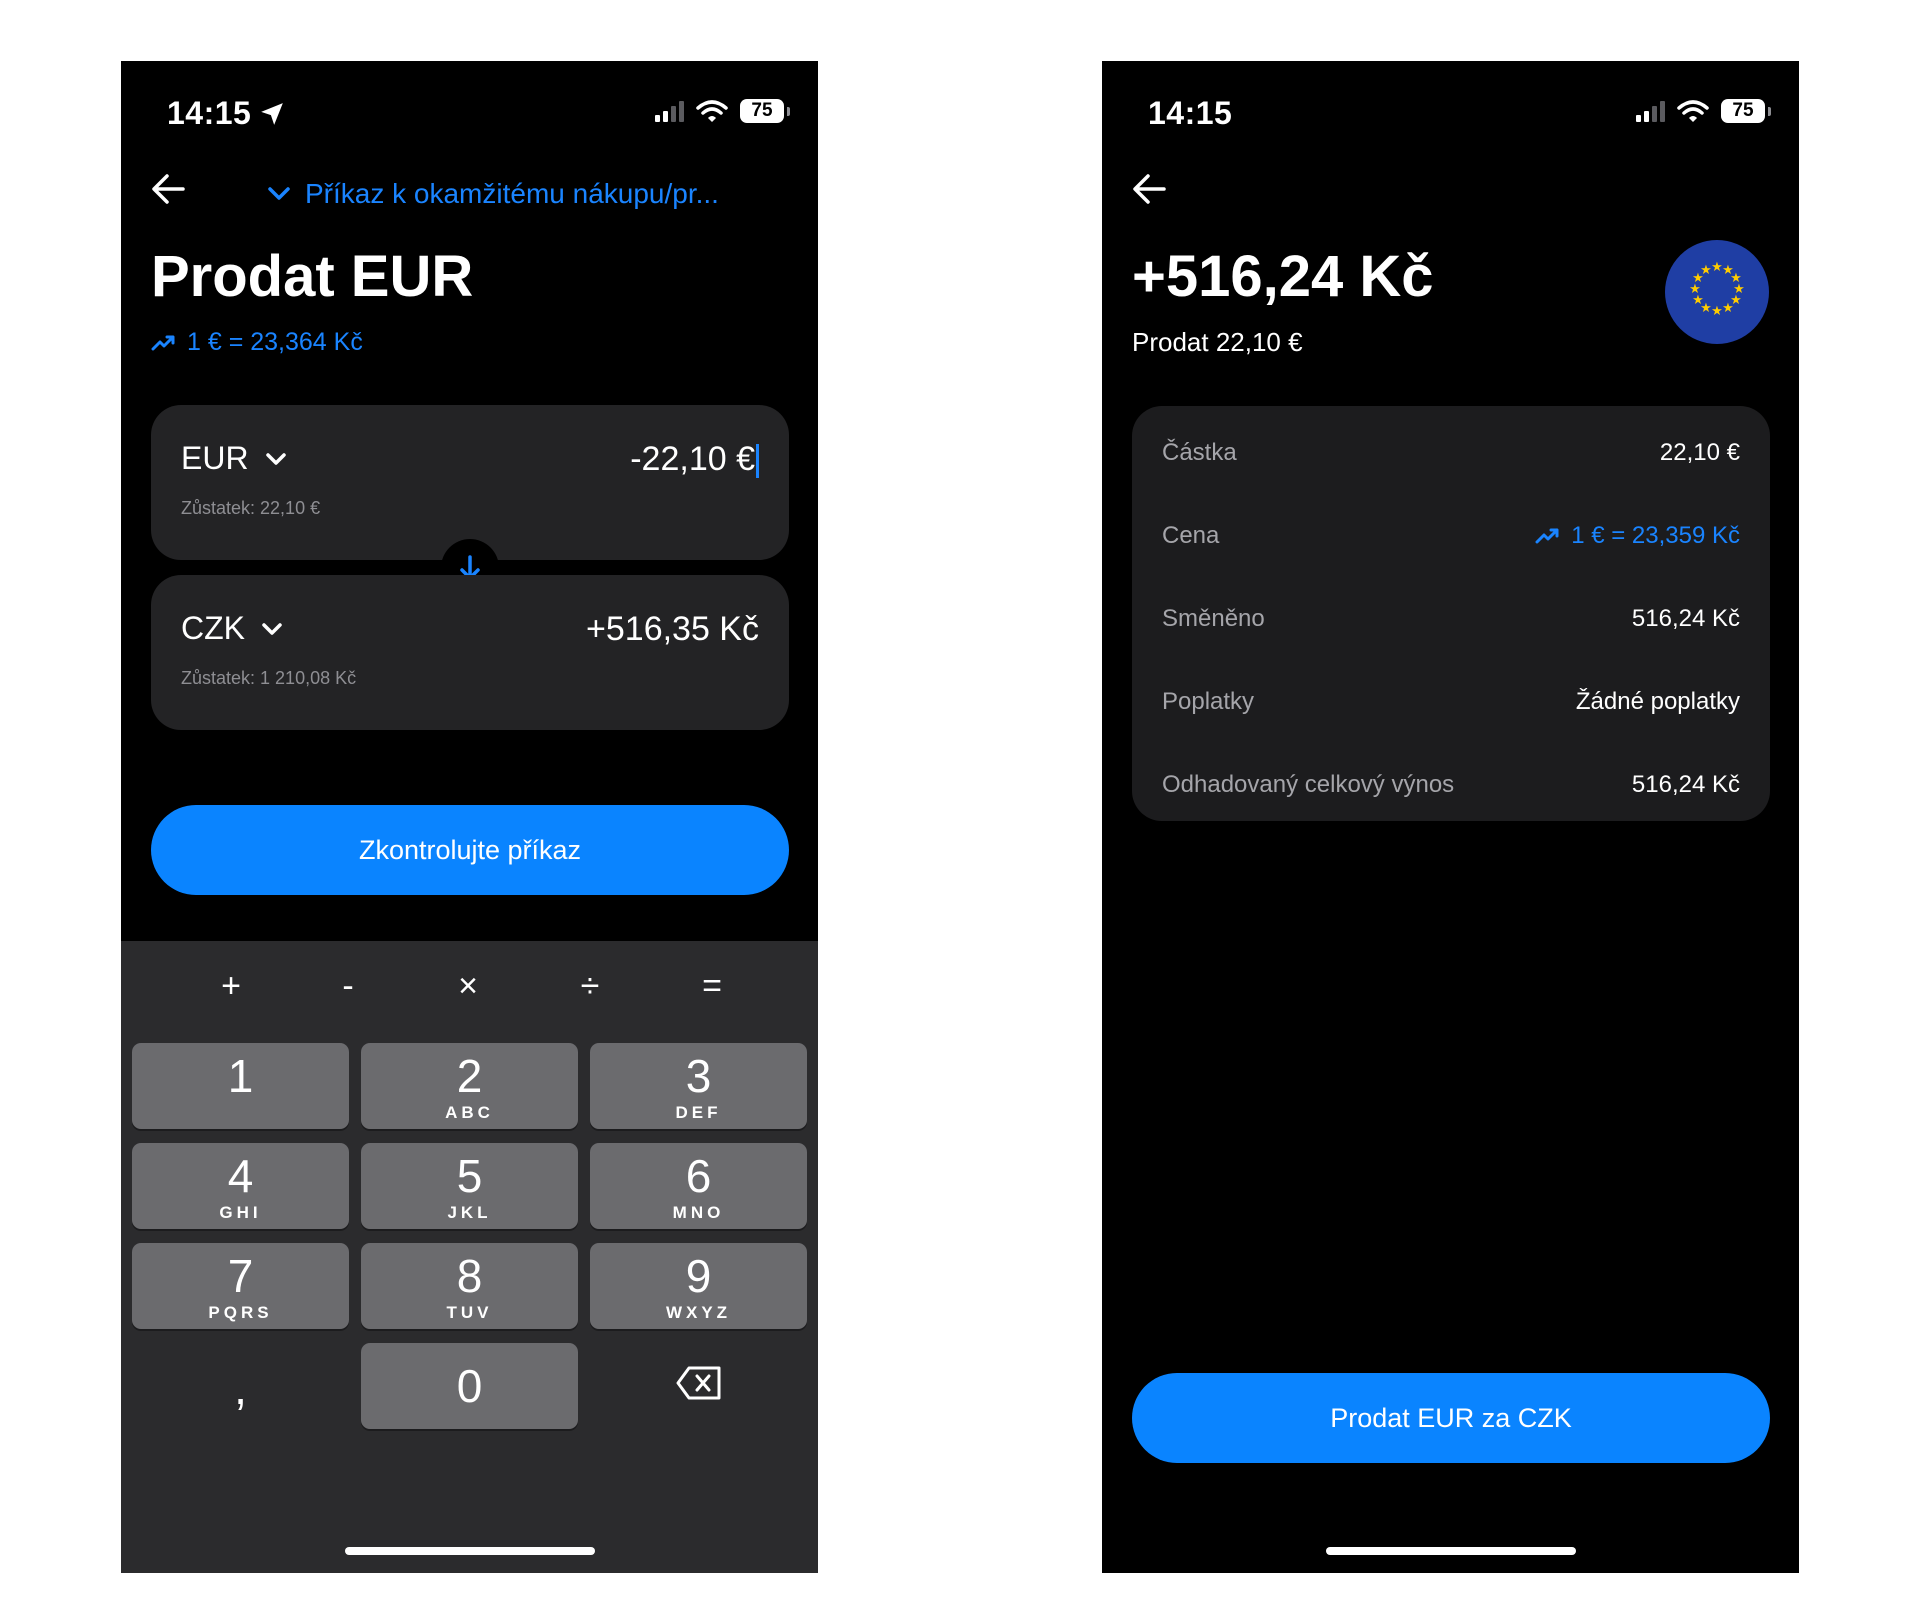  What do you see at coordinates (469, 1176) in the screenshot?
I see `key-digit: 5` at bounding box center [469, 1176].